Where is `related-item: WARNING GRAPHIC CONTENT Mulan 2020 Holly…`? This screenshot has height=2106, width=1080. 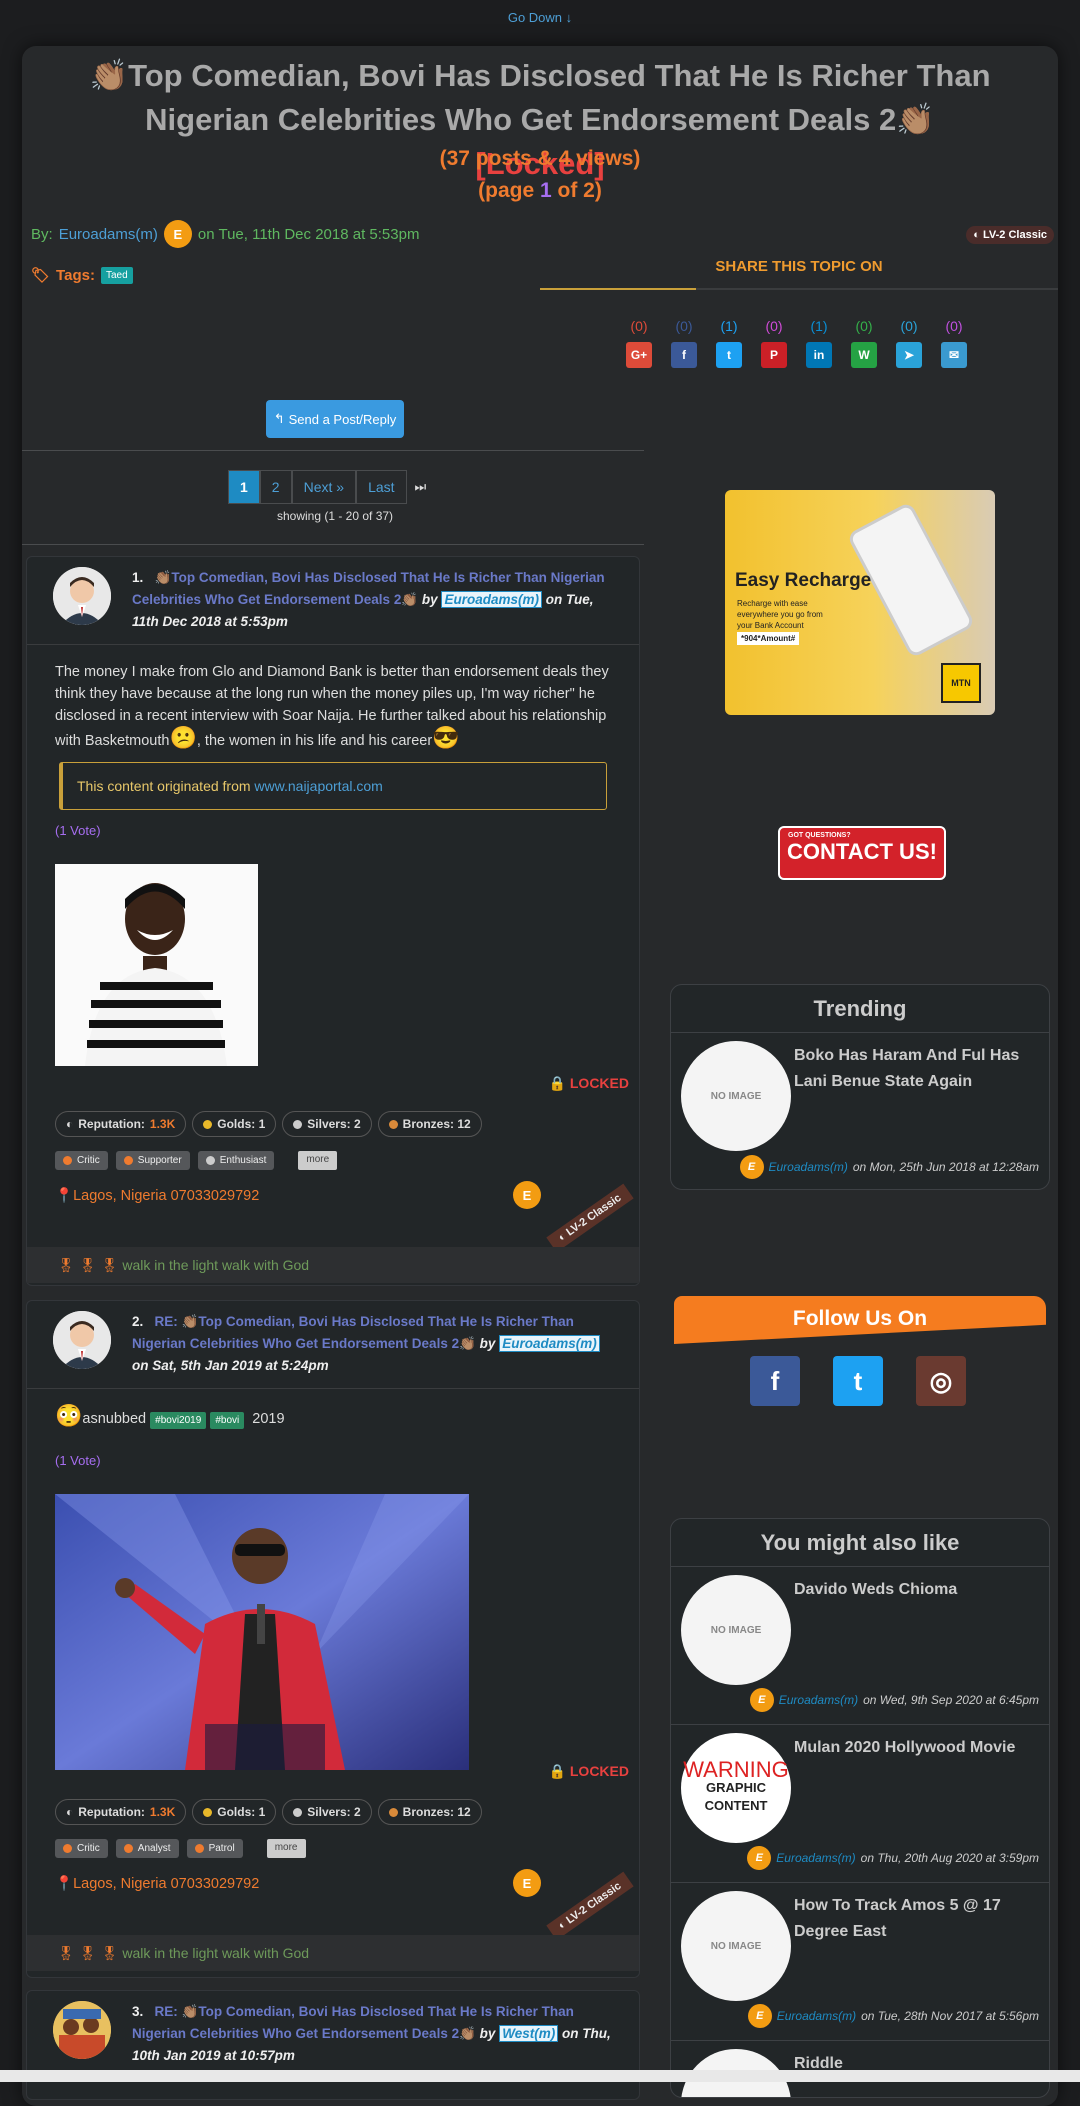 related-item: WARNING GRAPHIC CONTENT Mulan 2020 Holly… is located at coordinates (860, 1804).